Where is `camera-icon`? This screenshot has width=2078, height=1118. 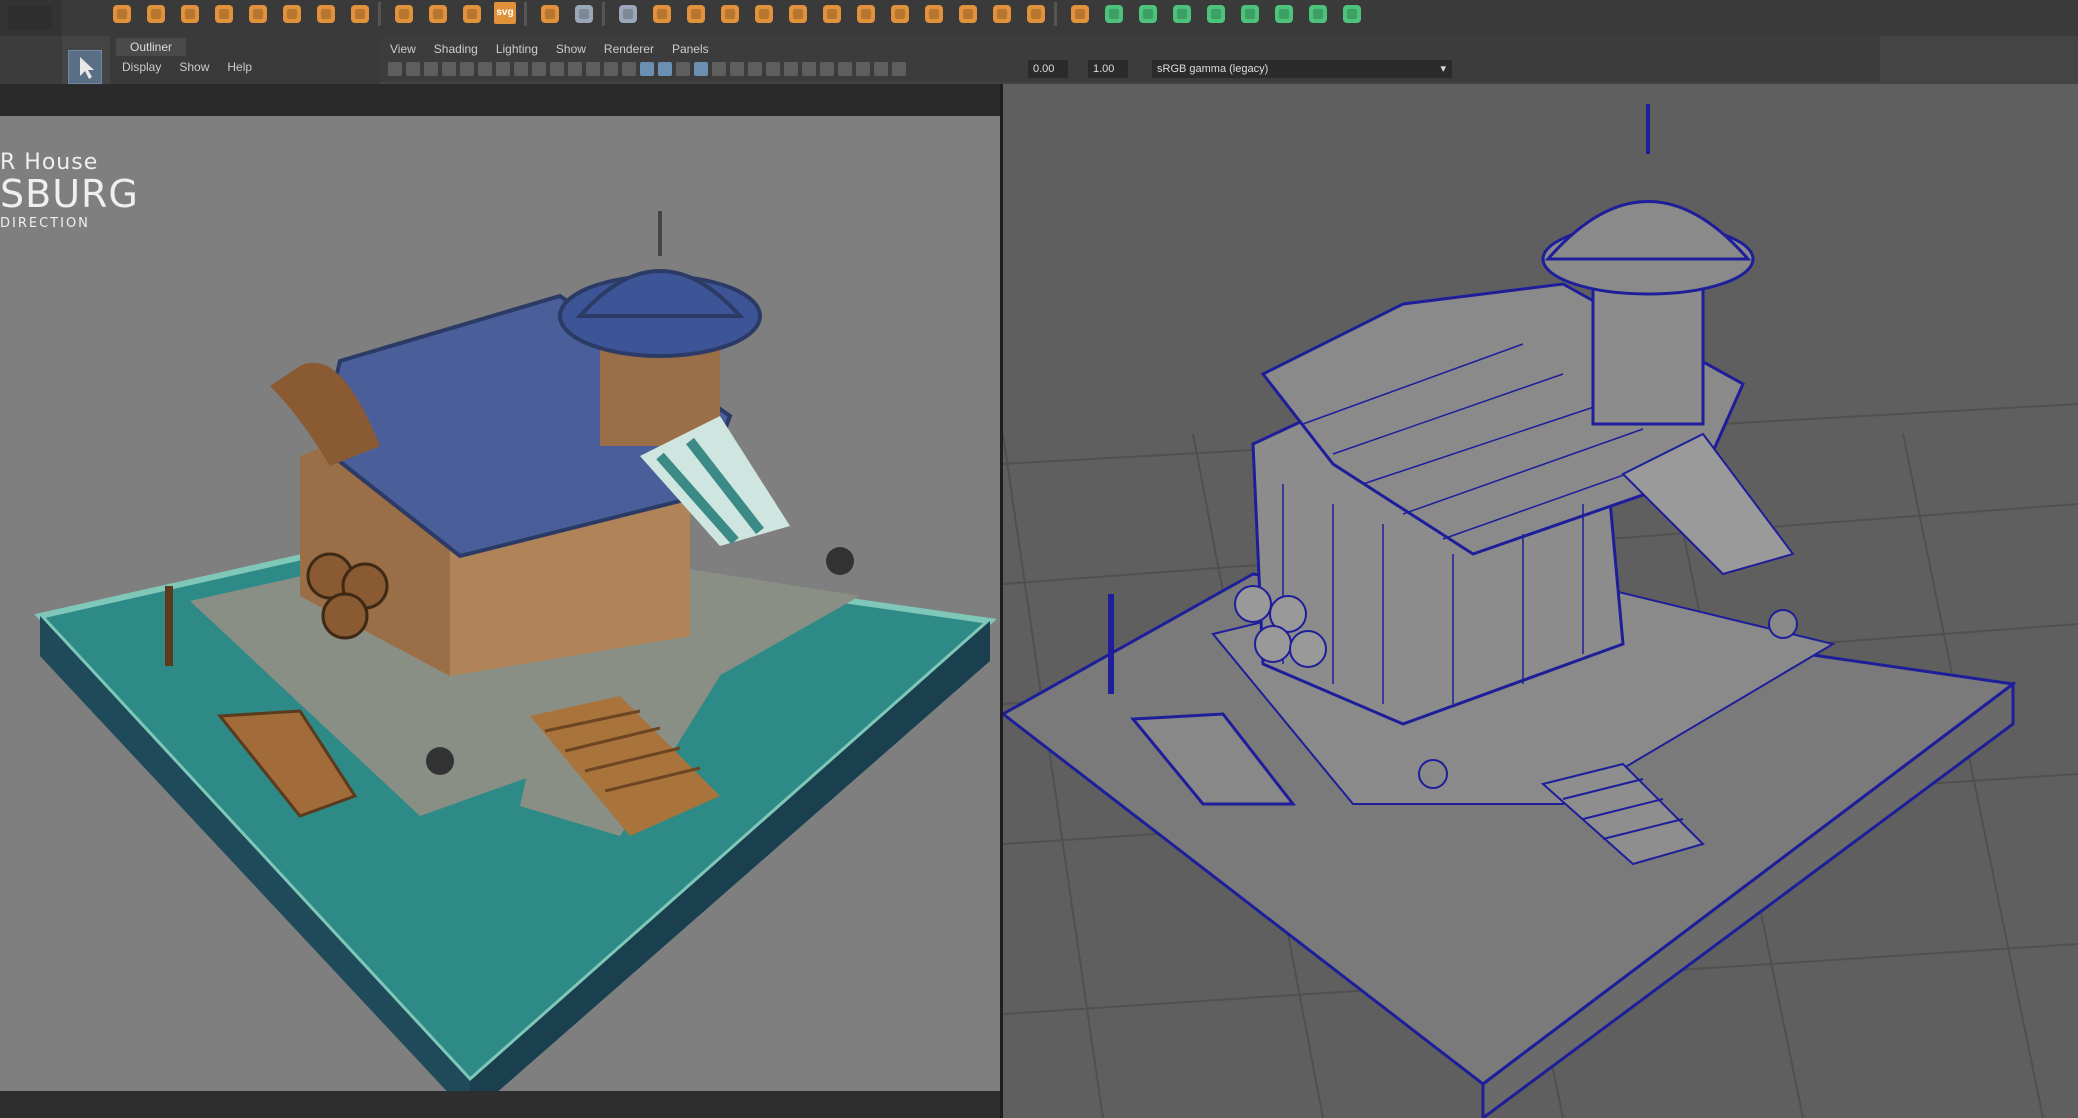 camera-icon is located at coordinates (584, 14).